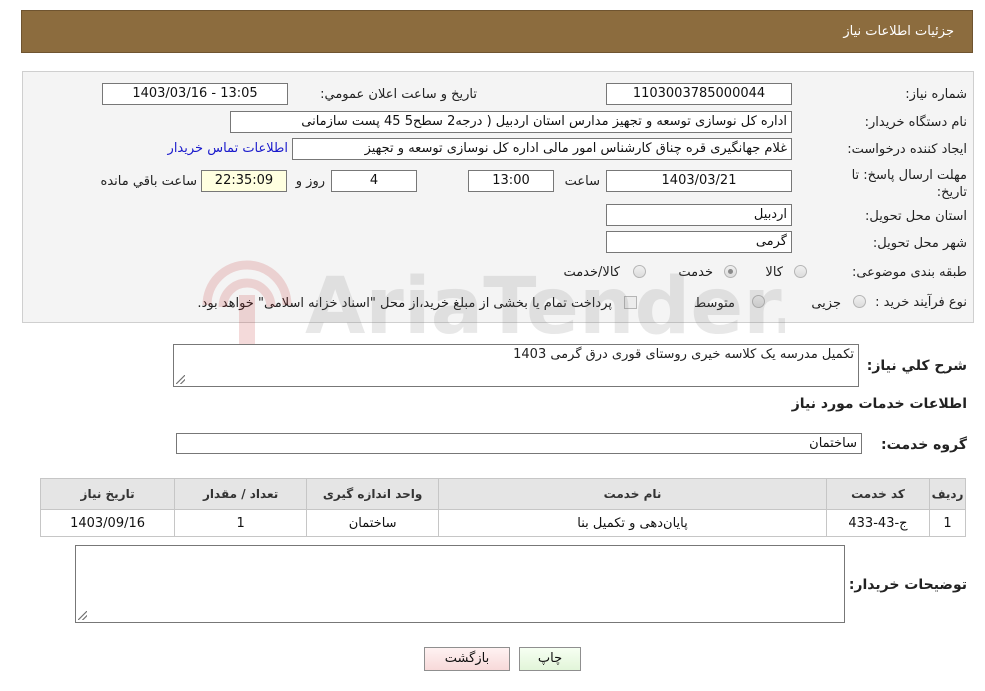  What do you see at coordinates (148, 181) in the screenshot?
I see `remaining-time-label: ساعت باقي مانده` at bounding box center [148, 181].